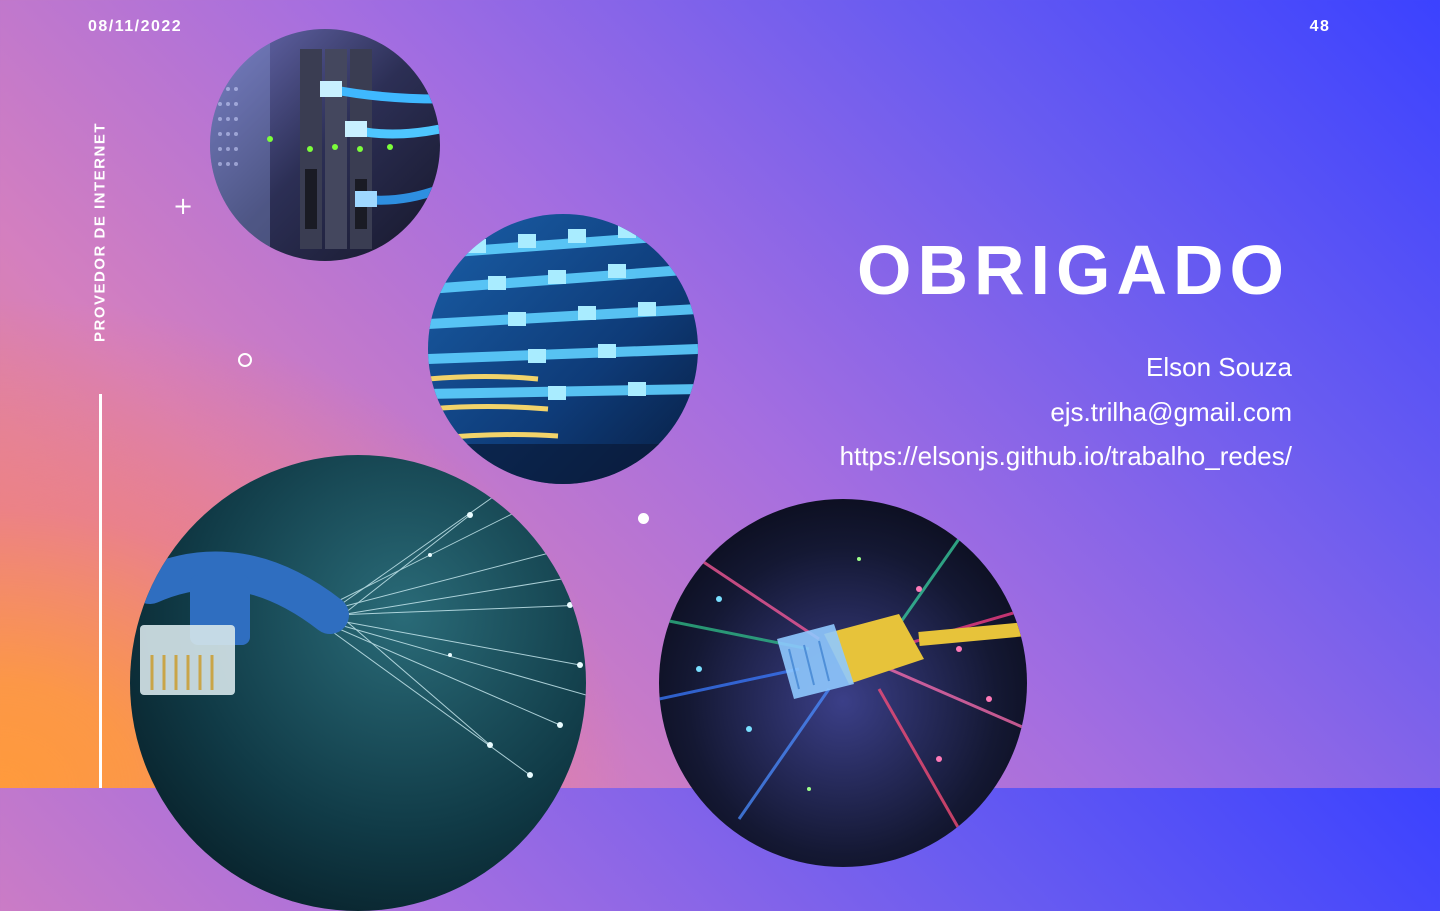 The width and height of the screenshot is (1440, 911). I want to click on ring-decoration-icon, so click(245, 360).